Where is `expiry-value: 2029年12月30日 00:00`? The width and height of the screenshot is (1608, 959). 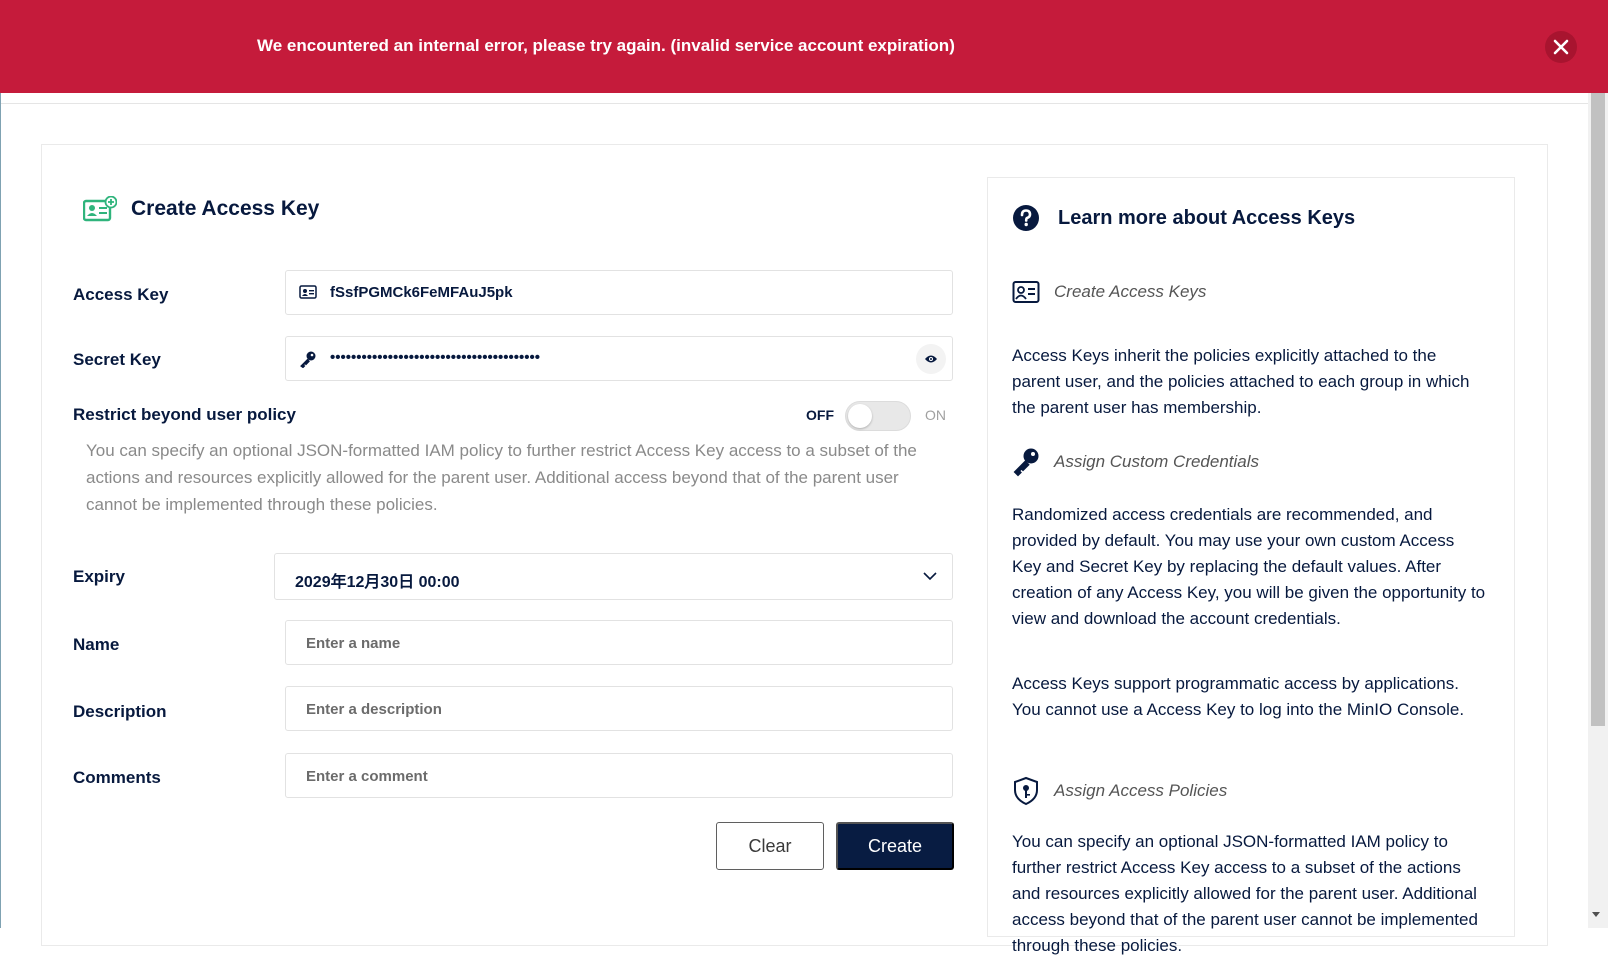 expiry-value: 2029年12月30日 00:00 is located at coordinates (377, 582).